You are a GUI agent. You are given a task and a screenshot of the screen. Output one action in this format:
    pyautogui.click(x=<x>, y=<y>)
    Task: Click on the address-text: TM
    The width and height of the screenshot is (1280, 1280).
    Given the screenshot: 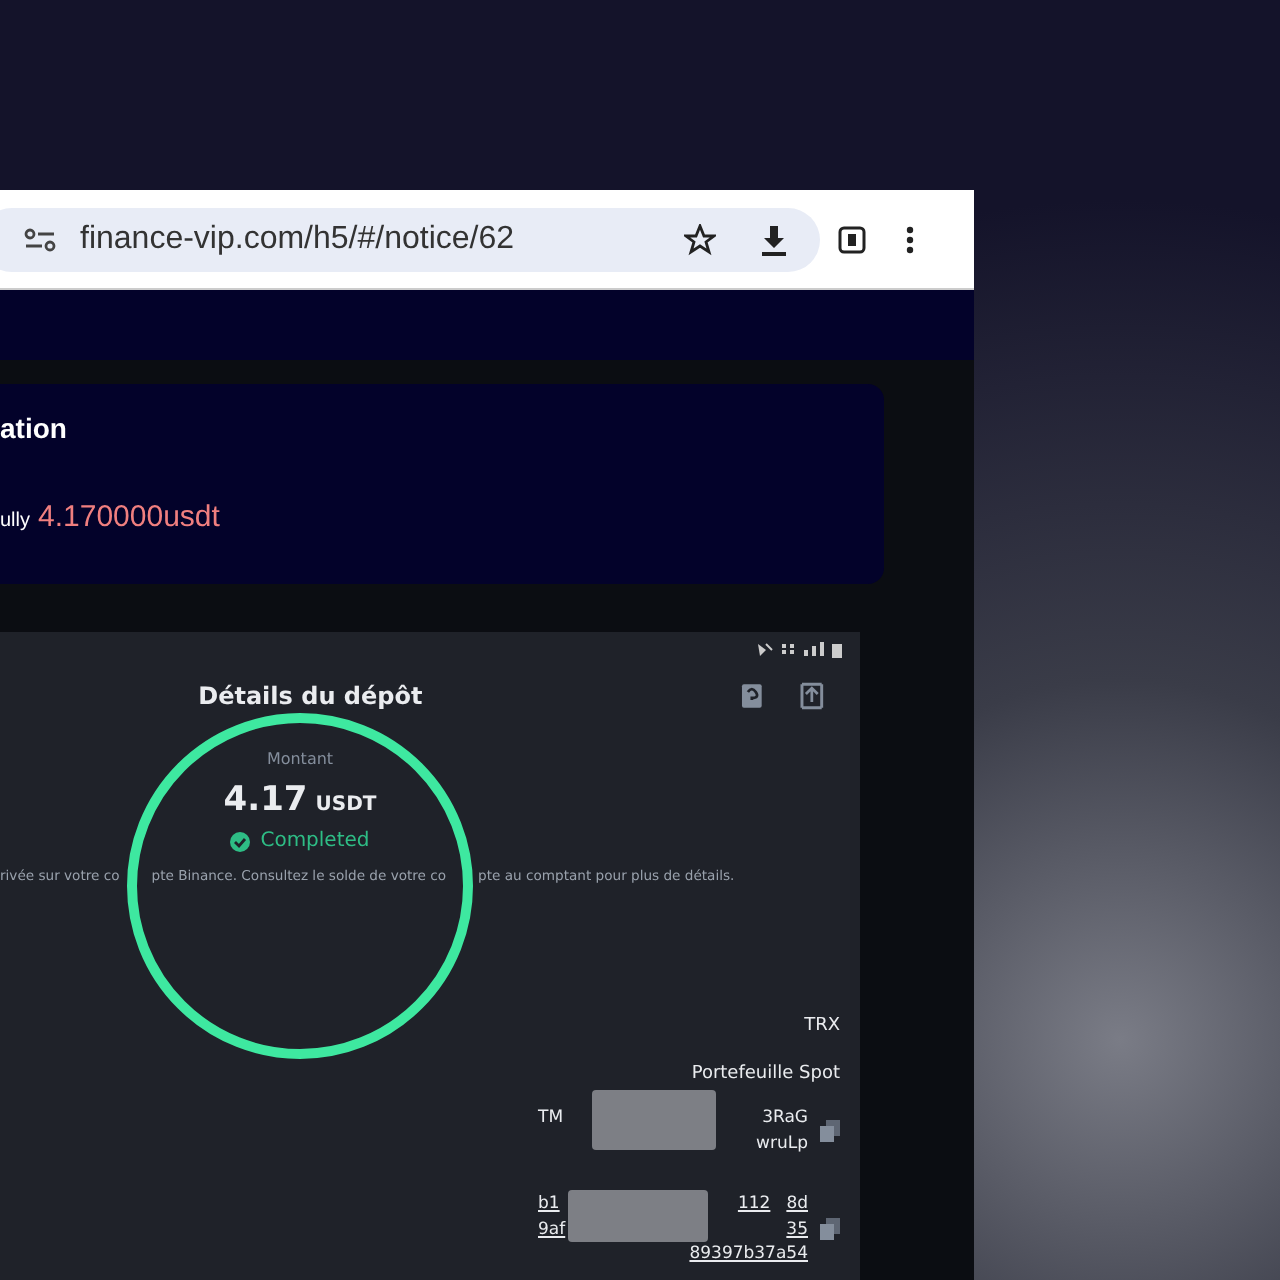 What is the action you would take?
    pyautogui.click(x=551, y=1118)
    